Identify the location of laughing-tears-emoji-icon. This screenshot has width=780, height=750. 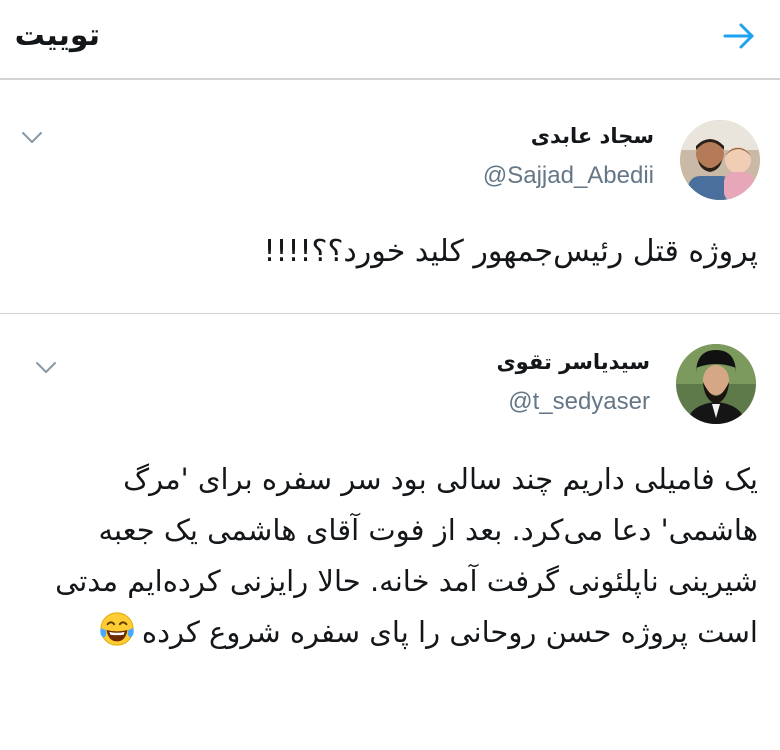
(117, 629).